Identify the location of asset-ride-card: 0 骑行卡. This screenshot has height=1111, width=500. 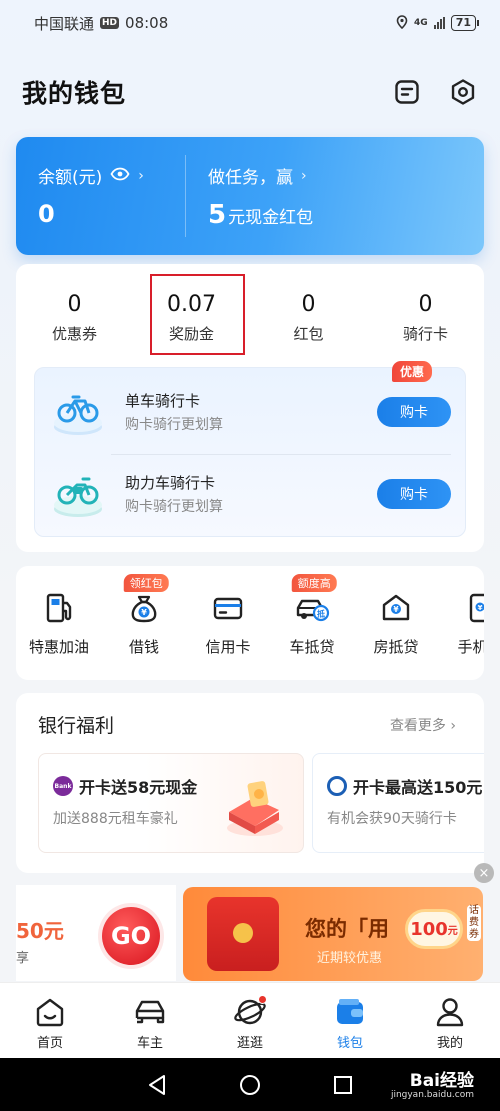
(425, 318).